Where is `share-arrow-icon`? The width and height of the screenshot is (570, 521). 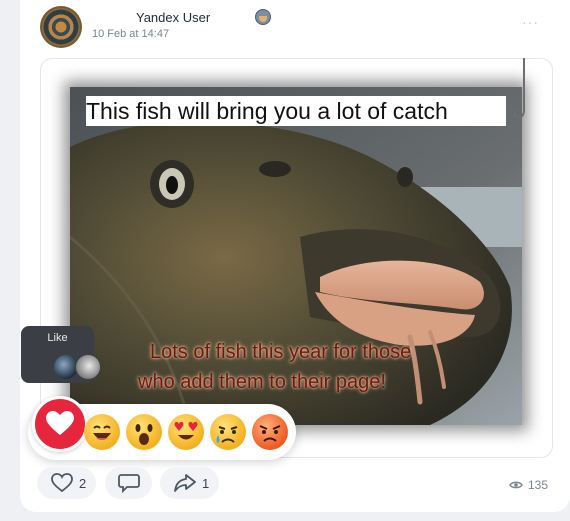 share-arrow-icon is located at coordinates (185, 483).